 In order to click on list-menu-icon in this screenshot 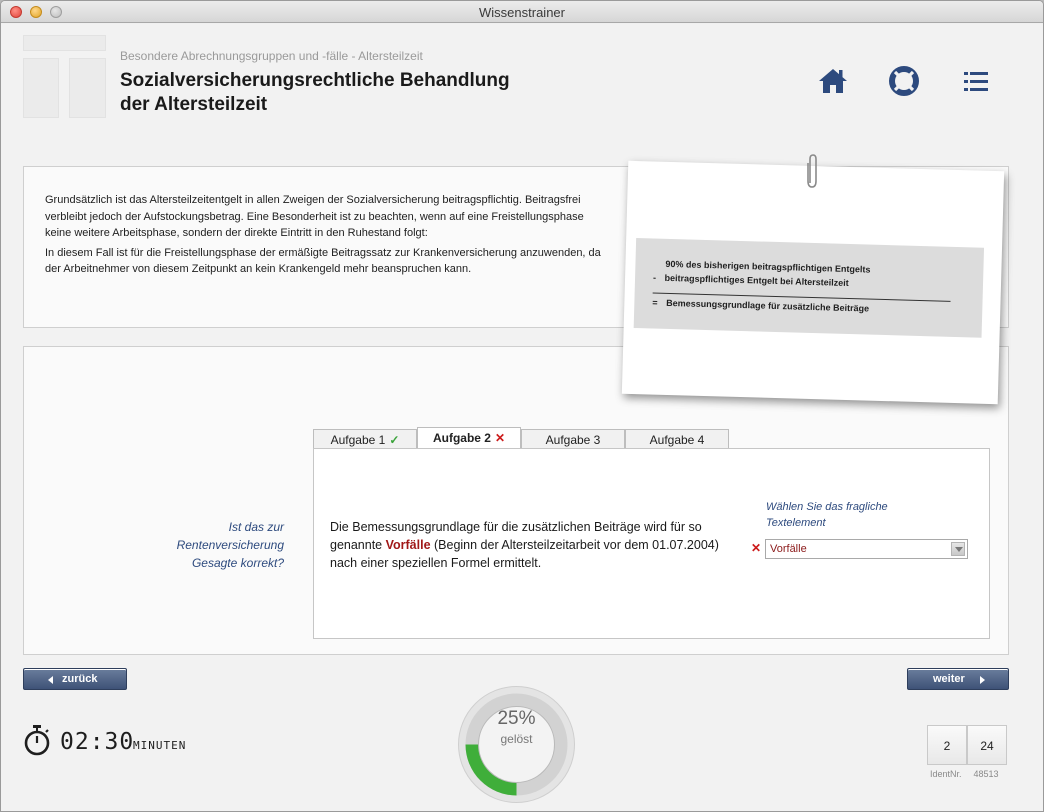, I will do `click(976, 81)`.